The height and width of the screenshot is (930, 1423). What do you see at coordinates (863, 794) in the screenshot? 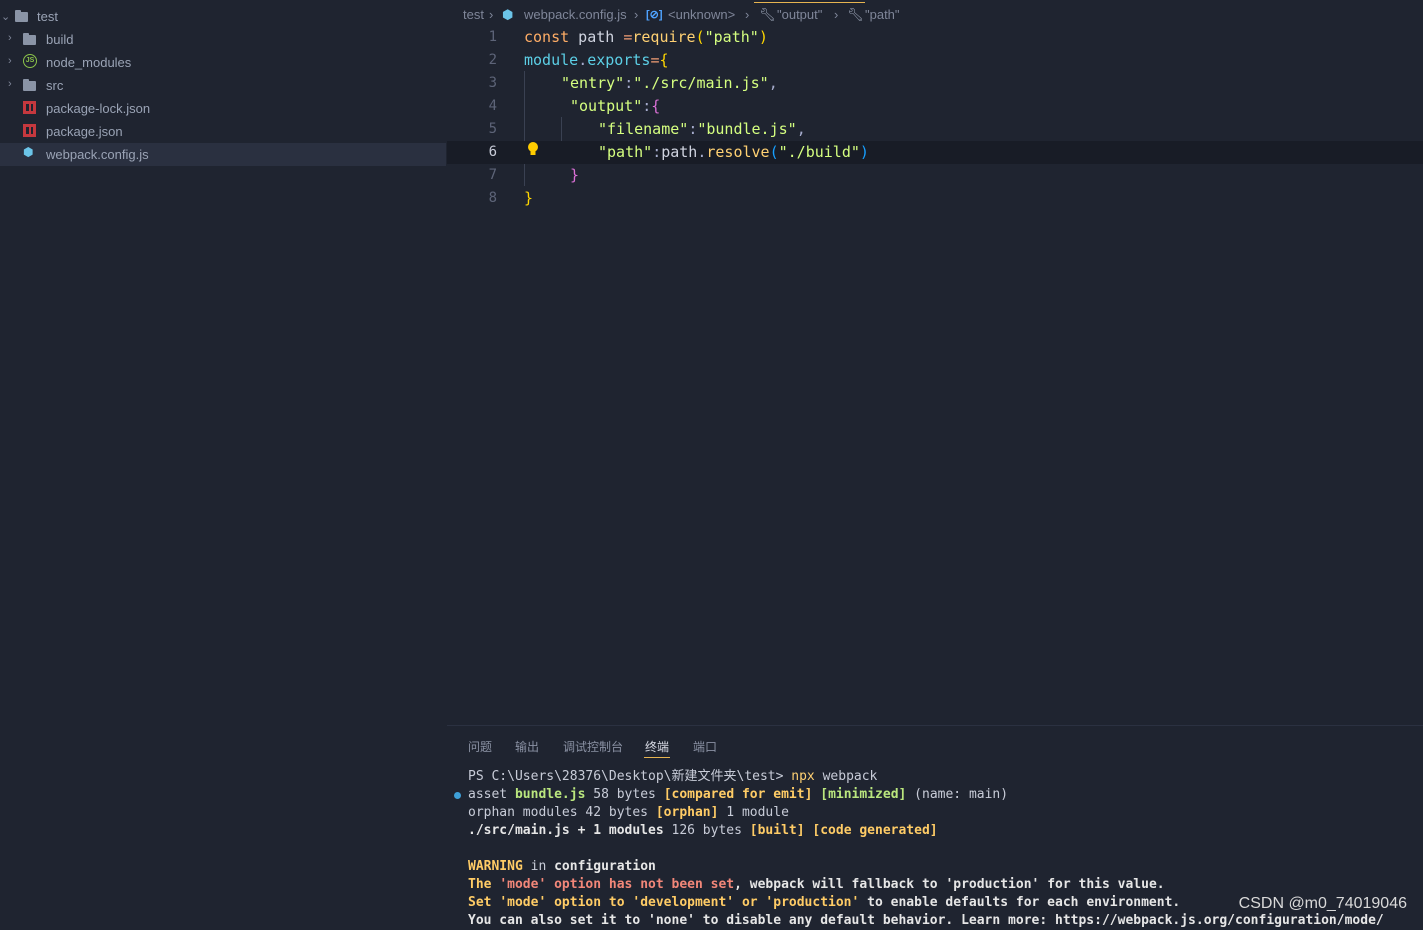
I see `terminal-text: [minimized]` at bounding box center [863, 794].